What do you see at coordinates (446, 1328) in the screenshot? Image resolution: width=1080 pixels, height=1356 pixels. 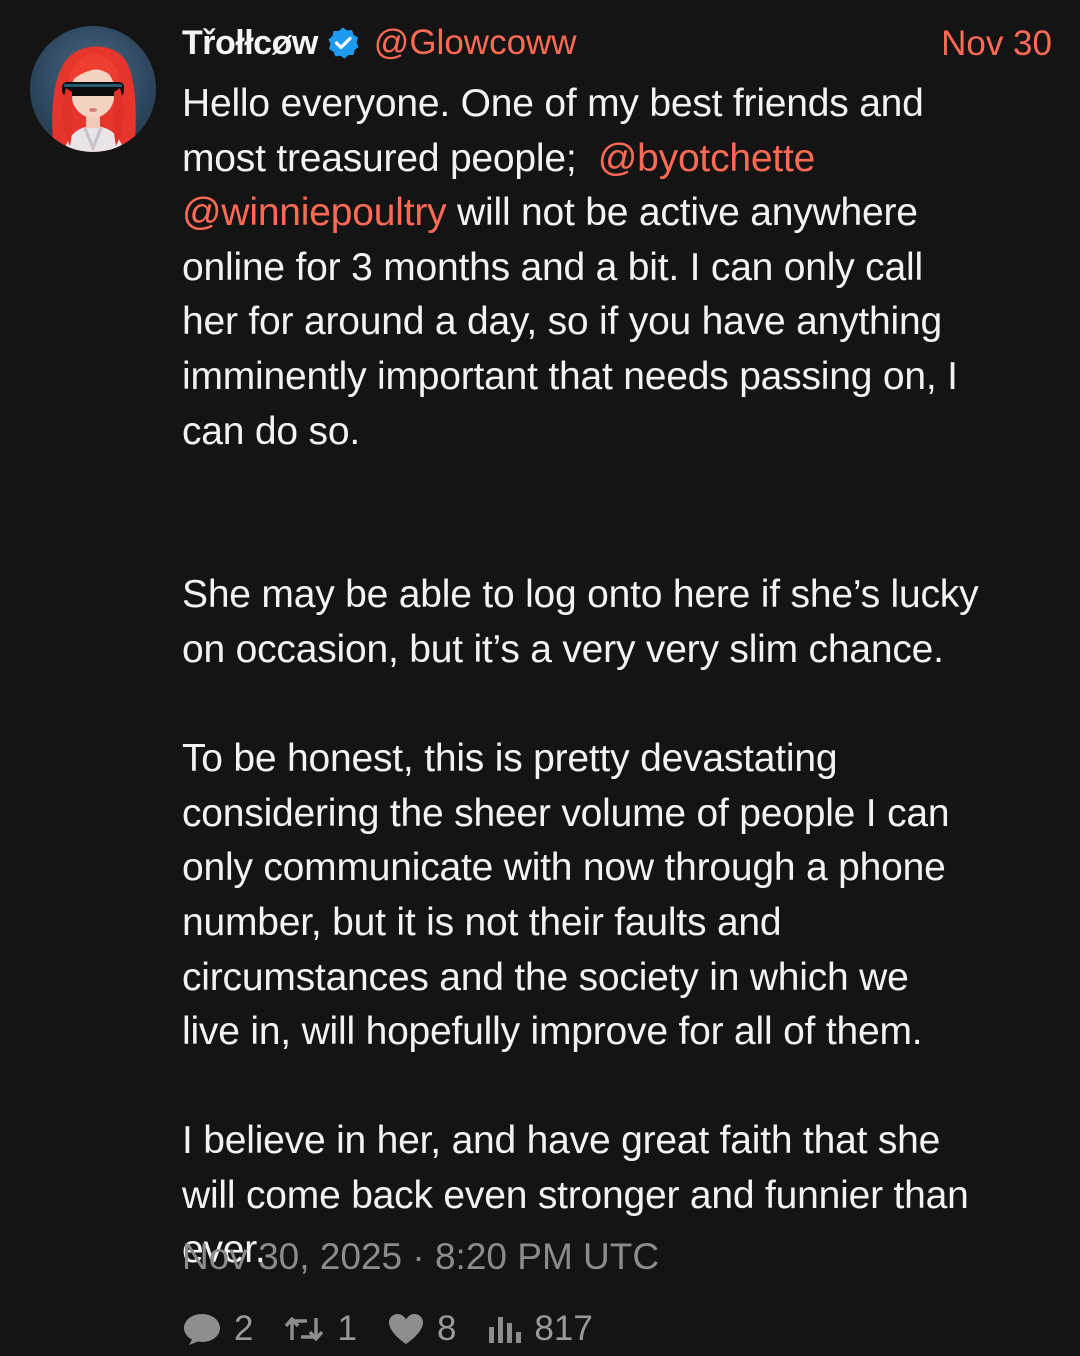 I see `like-count: 8` at bounding box center [446, 1328].